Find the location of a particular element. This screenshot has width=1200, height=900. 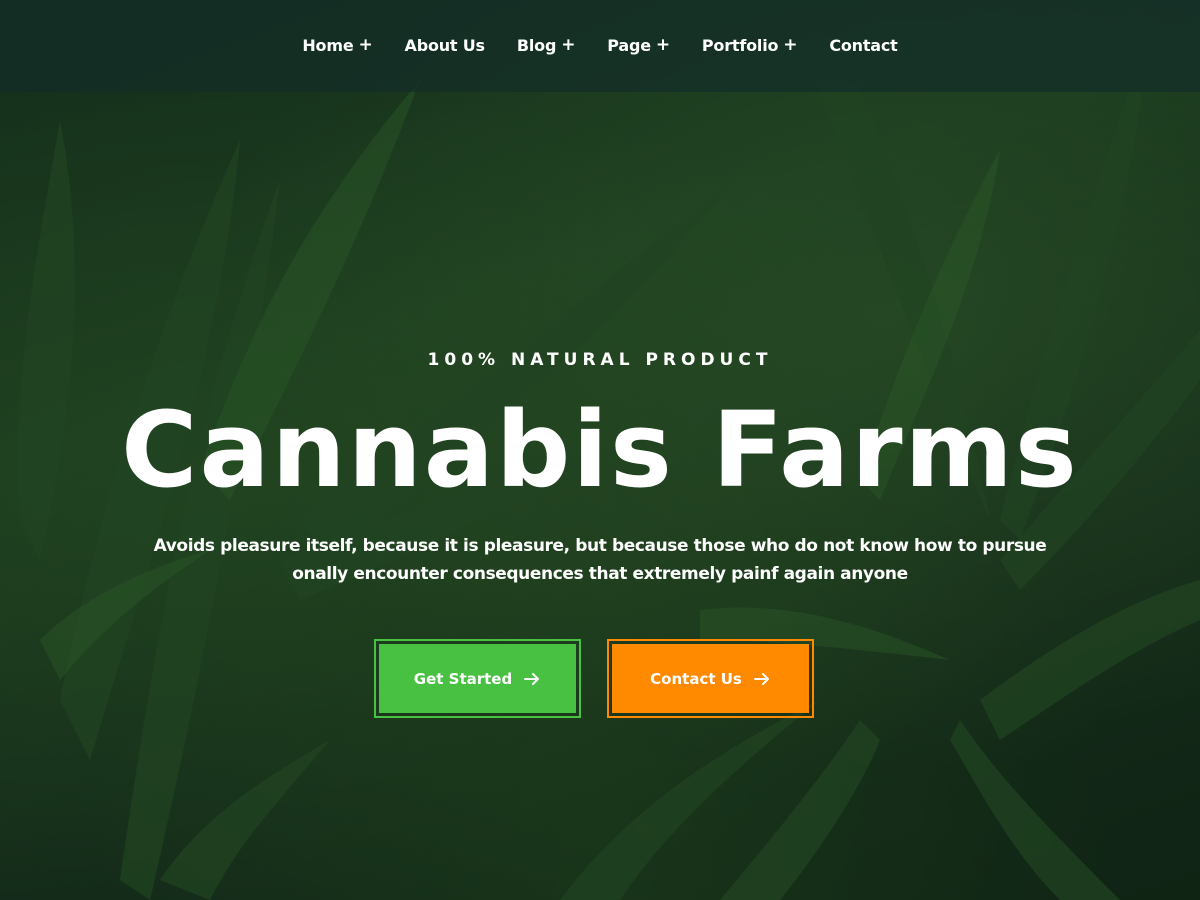

get-started-button: Get Started is located at coordinates (477, 678).